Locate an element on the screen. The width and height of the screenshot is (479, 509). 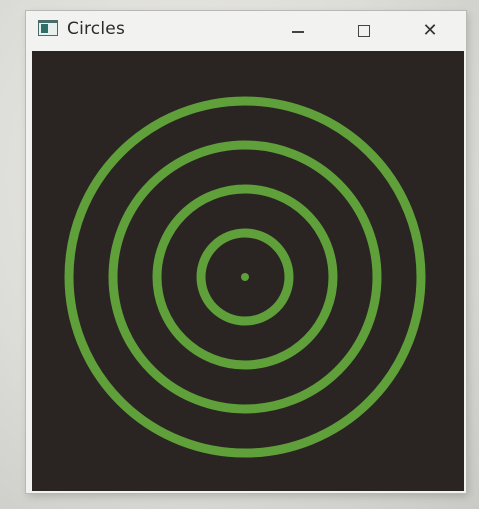
maximize-icon is located at coordinates (364, 31).